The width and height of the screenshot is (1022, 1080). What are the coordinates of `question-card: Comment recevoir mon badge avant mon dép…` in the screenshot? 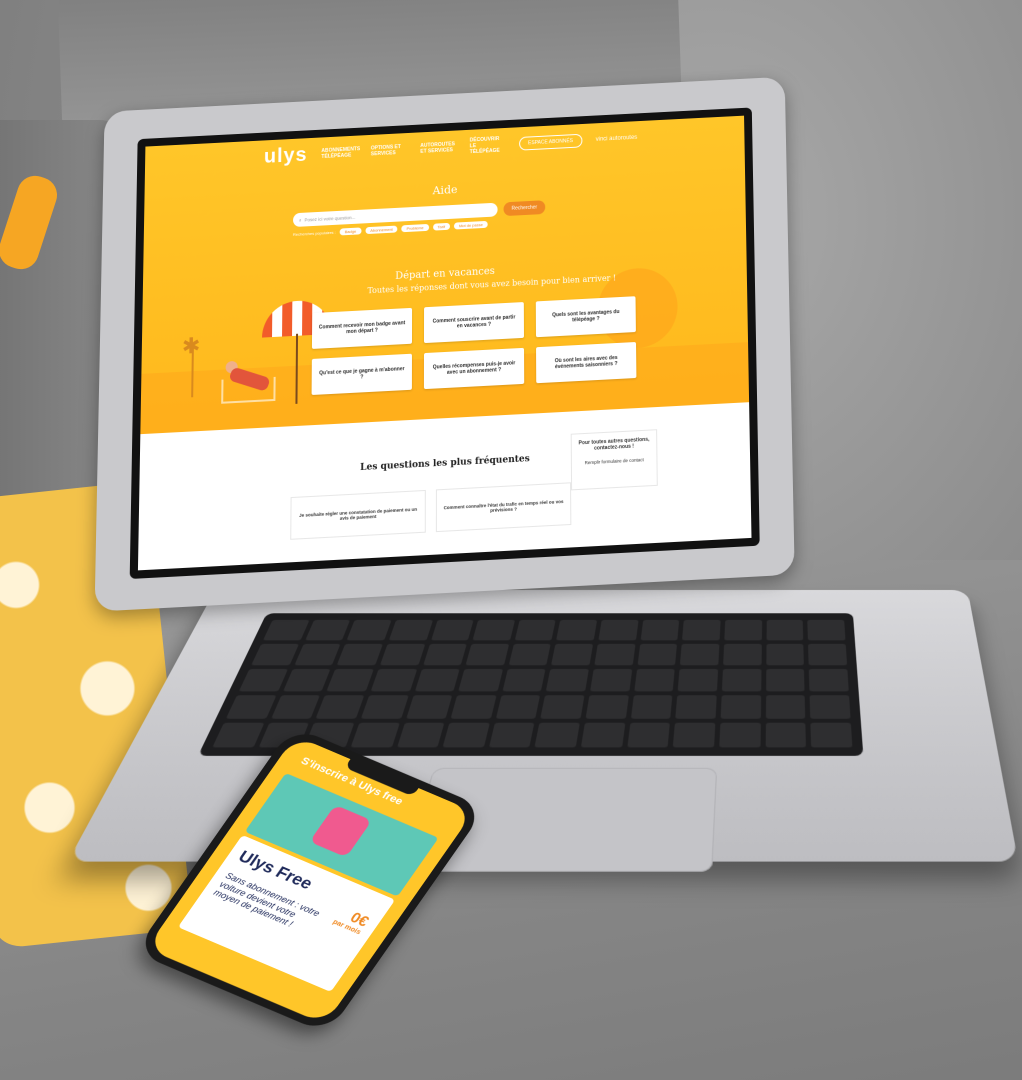 It's located at (362, 328).